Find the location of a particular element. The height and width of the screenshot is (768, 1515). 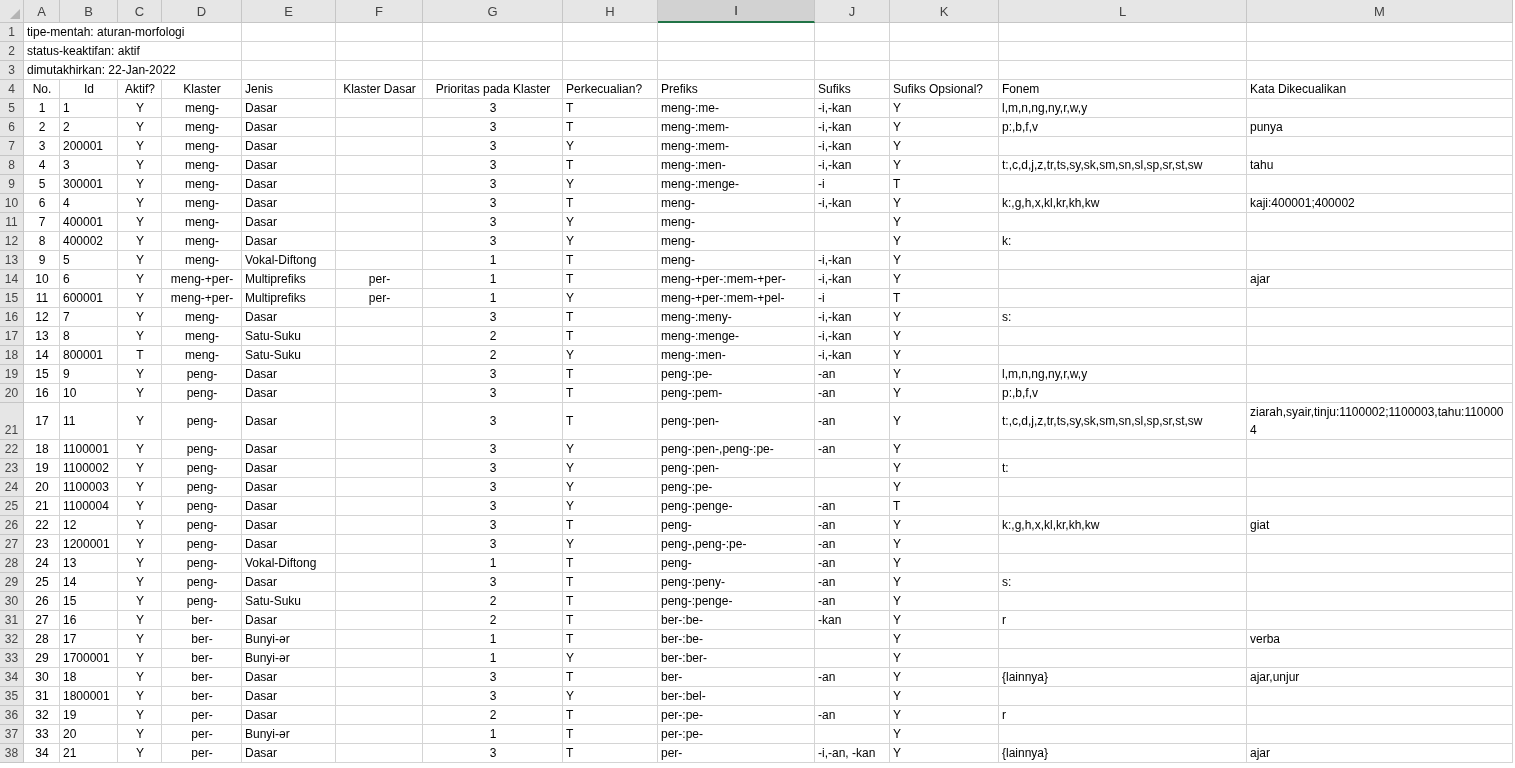

column-header: L is located at coordinates (1123, 11).